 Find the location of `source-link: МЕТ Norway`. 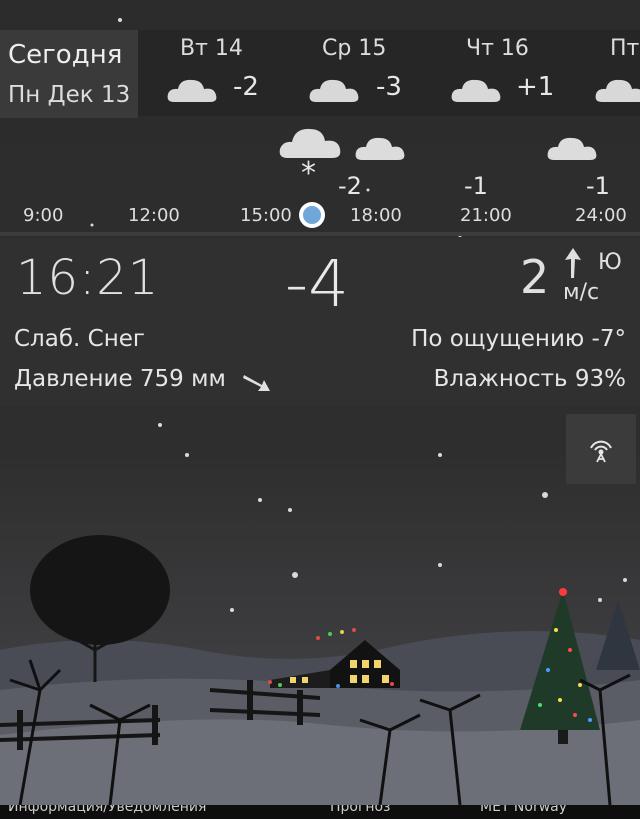

source-link: МЕТ Norway is located at coordinates (523, 810).